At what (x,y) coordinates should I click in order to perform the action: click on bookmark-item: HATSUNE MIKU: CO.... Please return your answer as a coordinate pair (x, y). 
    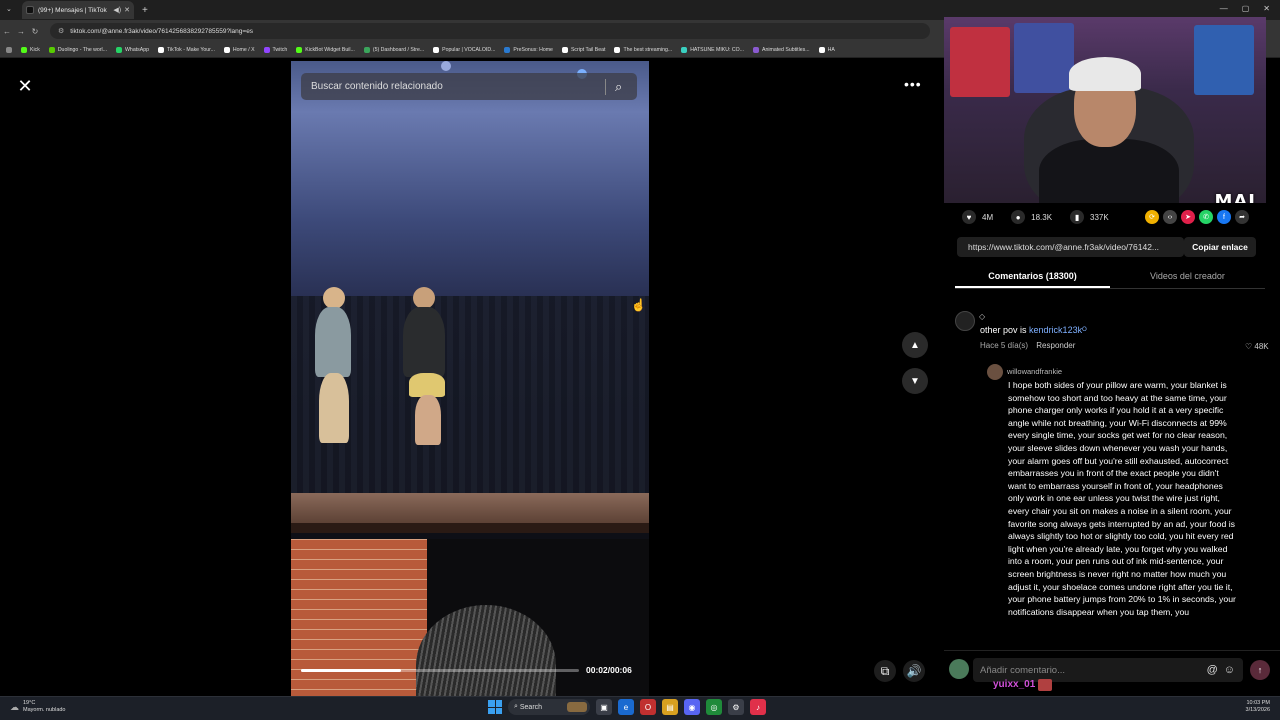
    Looking at the image, I should click on (712, 49).